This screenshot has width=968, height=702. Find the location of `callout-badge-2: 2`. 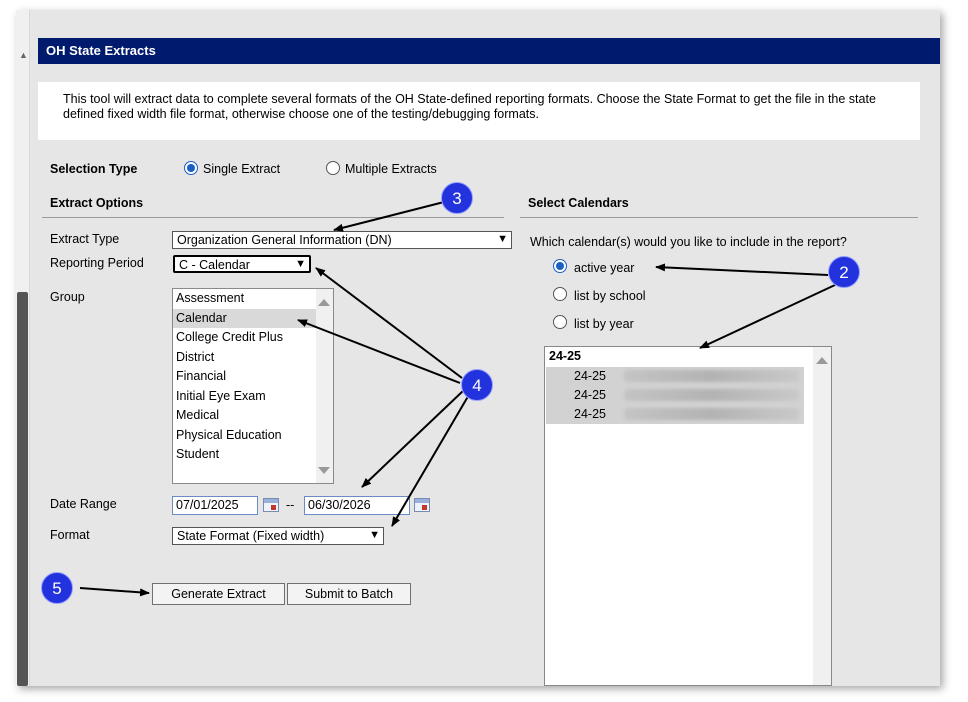

callout-badge-2: 2 is located at coordinates (844, 272).